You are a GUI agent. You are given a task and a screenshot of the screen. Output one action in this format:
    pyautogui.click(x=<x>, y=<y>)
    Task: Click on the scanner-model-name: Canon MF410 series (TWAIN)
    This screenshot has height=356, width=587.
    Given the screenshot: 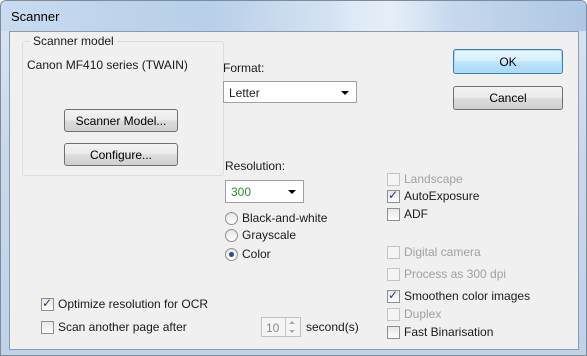 What is the action you would take?
    pyautogui.click(x=107, y=65)
    